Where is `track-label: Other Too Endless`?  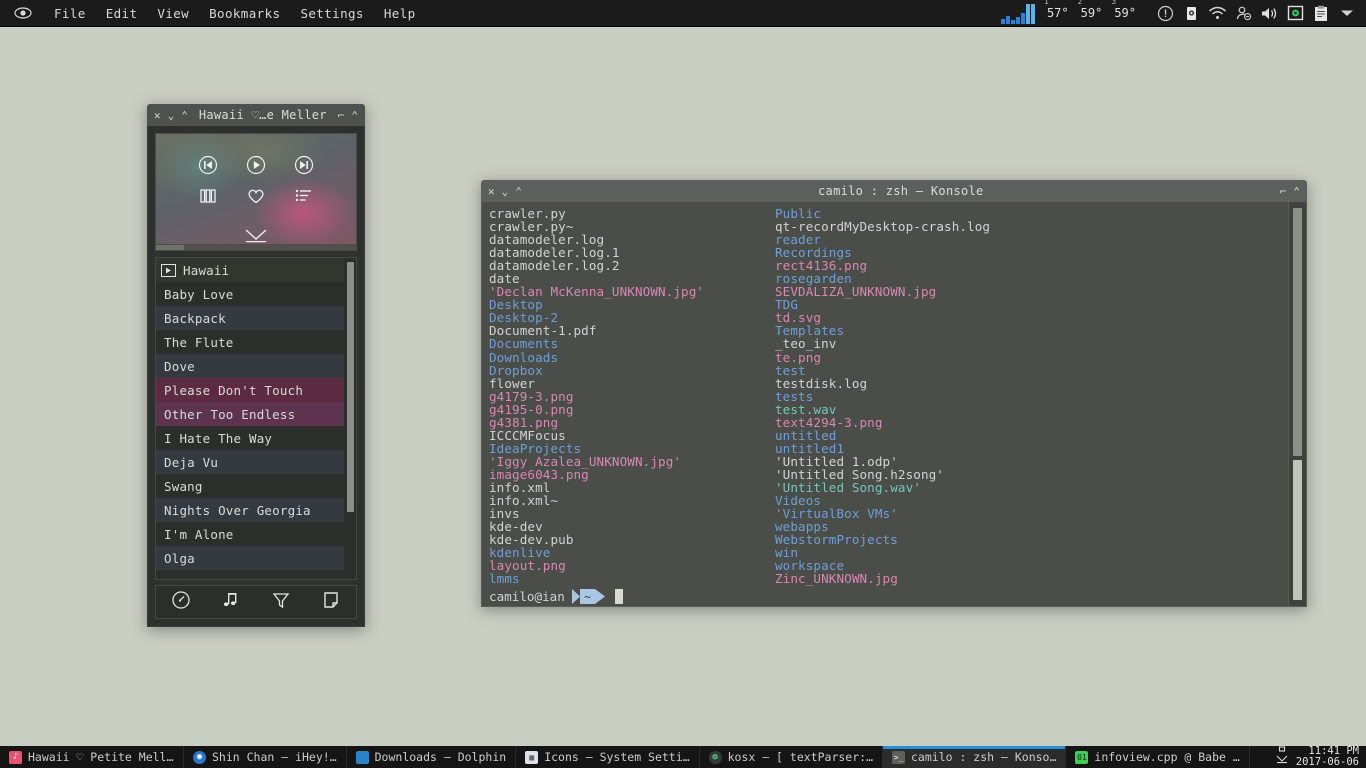
track-label: Other Too Endless is located at coordinates (230, 414).